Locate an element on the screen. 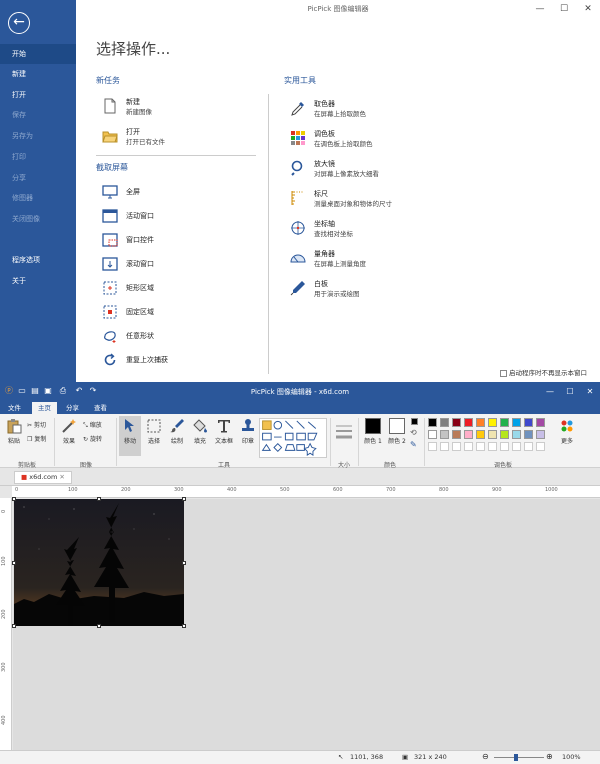 The image size is (600, 764). tab-share: 分享 is located at coordinates (72, 408).